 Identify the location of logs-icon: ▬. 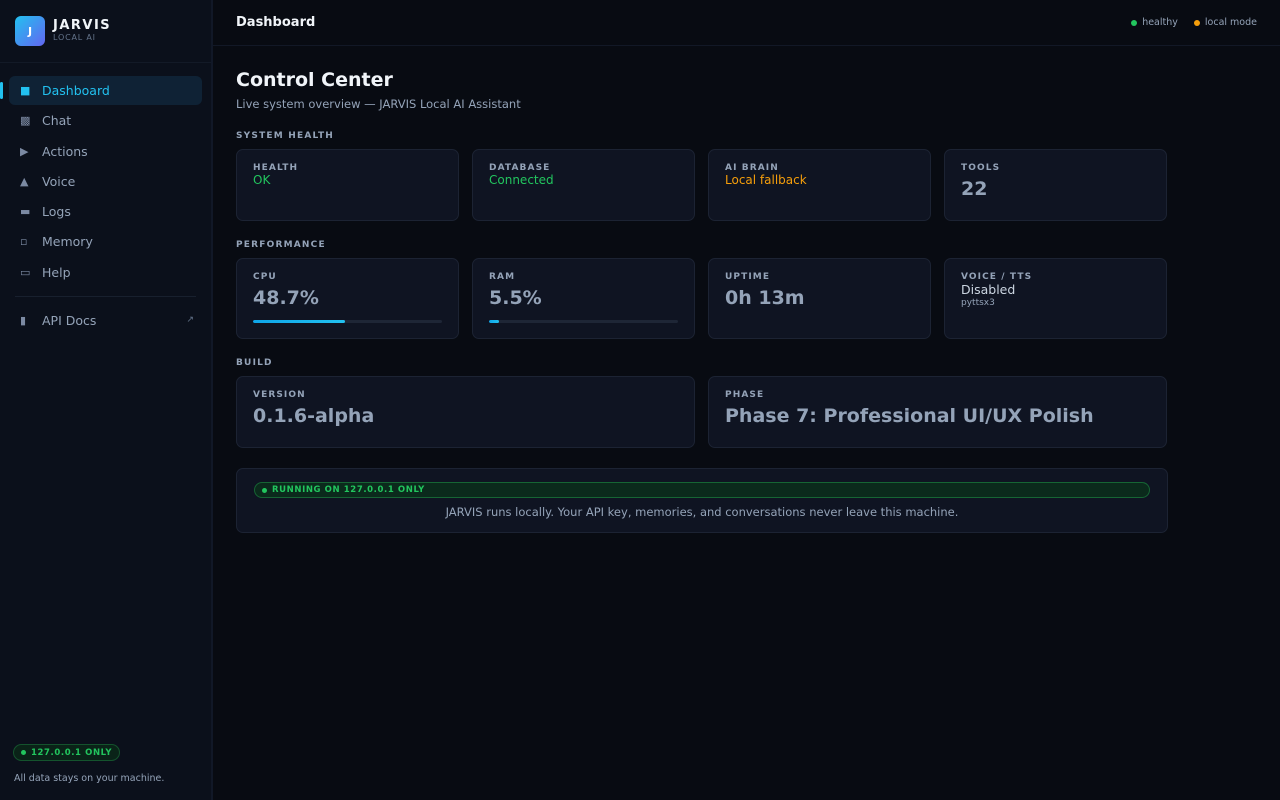
(25, 212).